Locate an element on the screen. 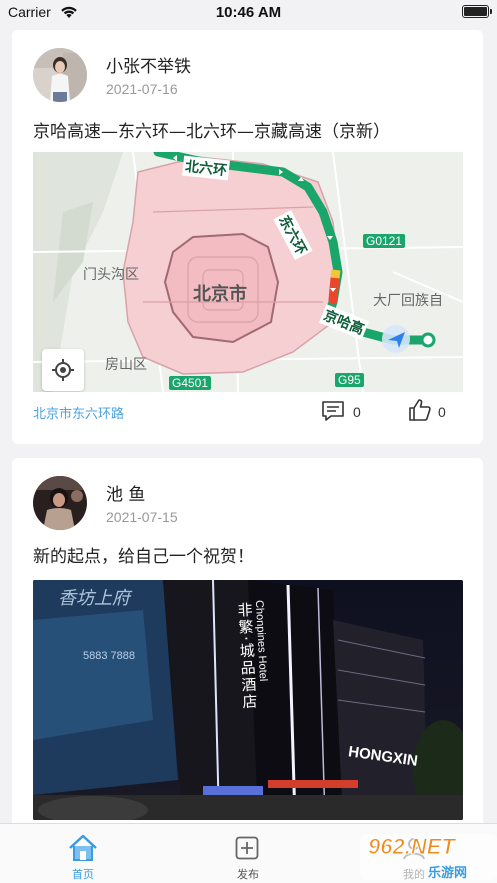 The image size is (497, 883). billboard-phone: 5883 7888 is located at coordinates (109, 656).